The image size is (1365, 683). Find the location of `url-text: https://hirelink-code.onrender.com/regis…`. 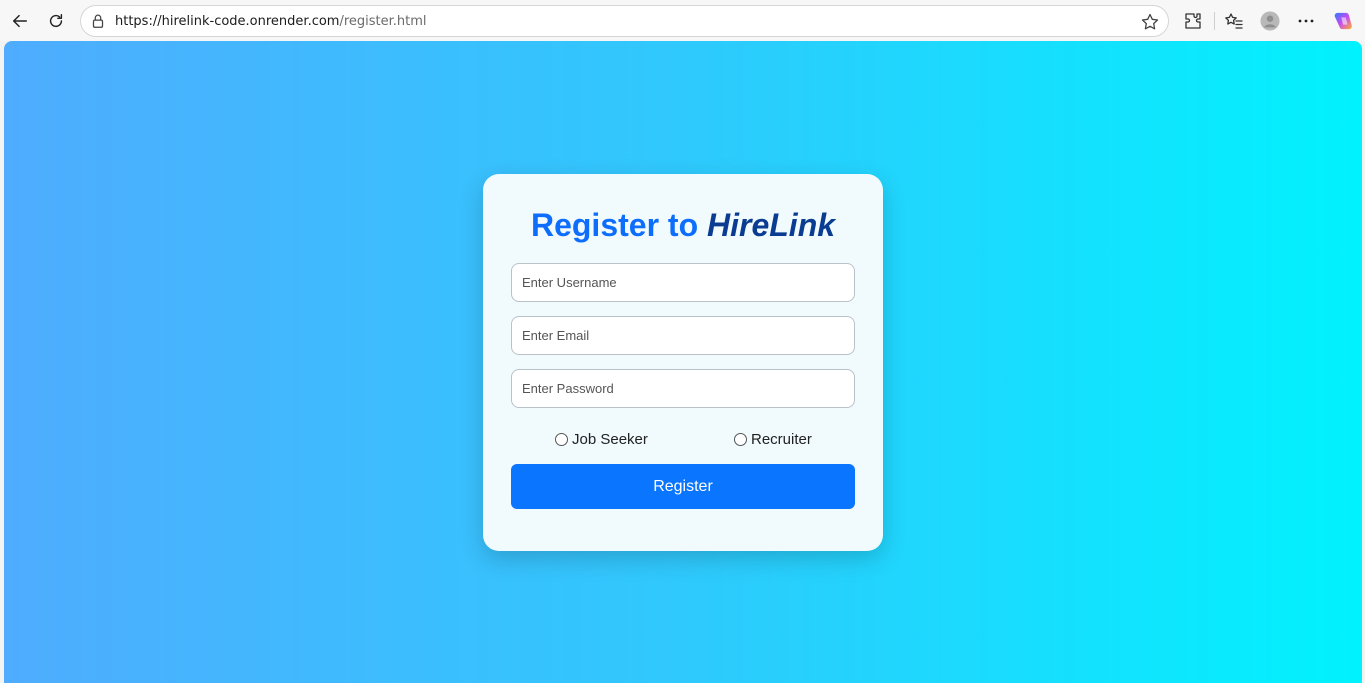

url-text: https://hirelink-code.onrender.com/regis… is located at coordinates (271, 21).